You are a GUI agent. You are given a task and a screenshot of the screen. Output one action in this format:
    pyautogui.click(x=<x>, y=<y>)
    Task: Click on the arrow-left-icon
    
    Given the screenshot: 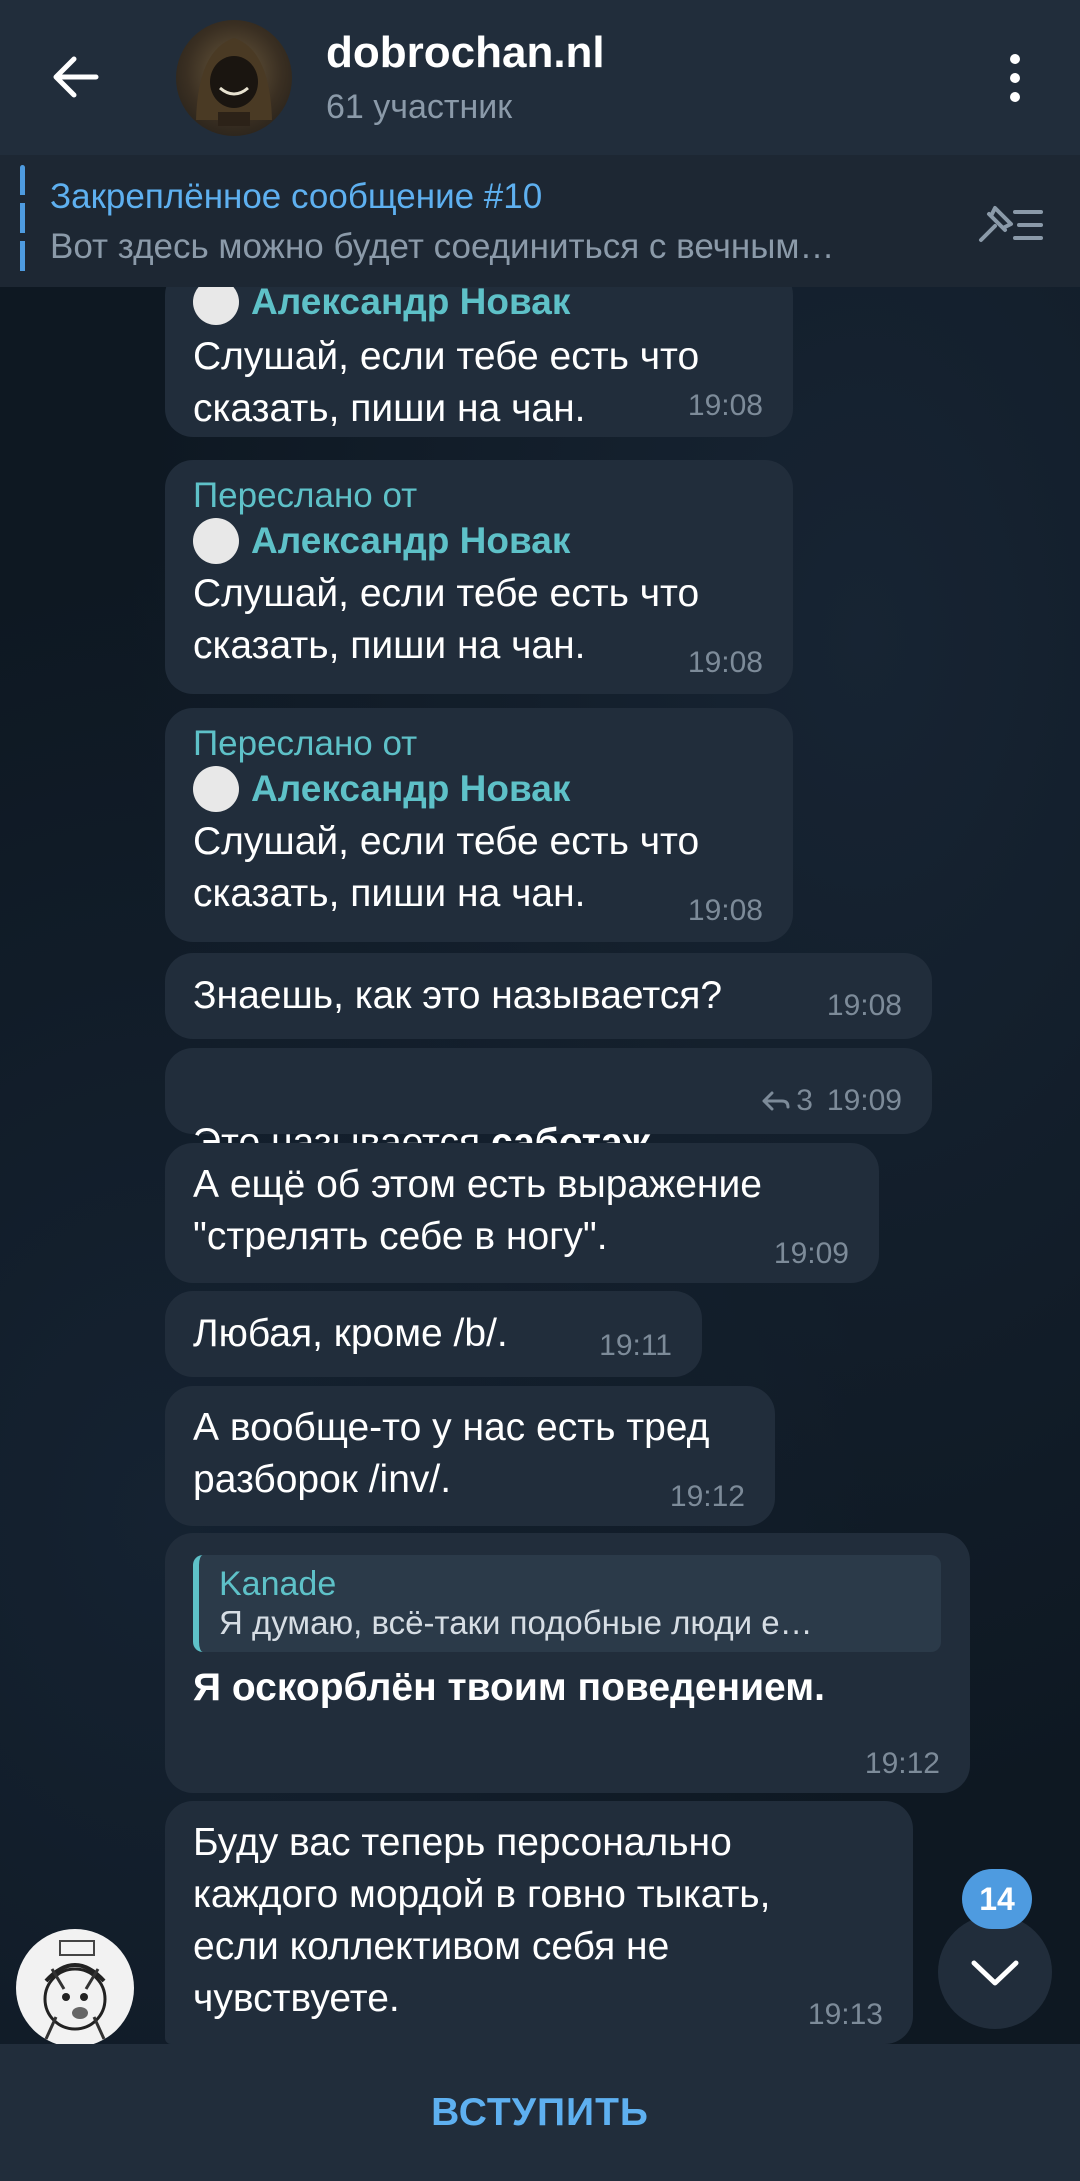 What is the action you would take?
    pyautogui.click(x=76, y=77)
    